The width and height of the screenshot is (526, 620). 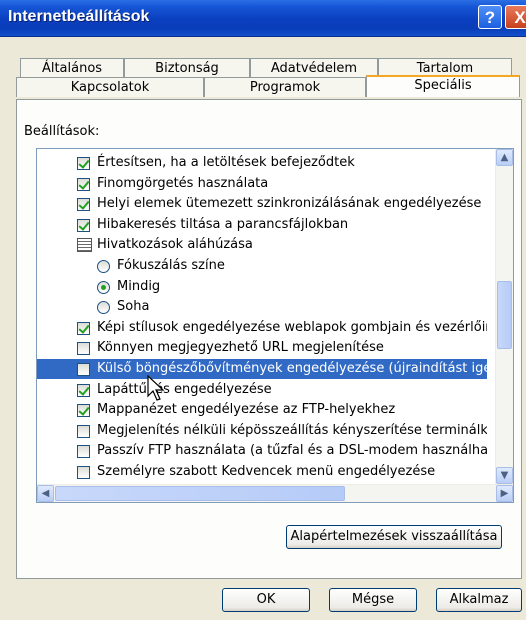 What do you see at coordinates (240, 348) in the screenshot?
I see `settings-item-label: Könnyen megjegyezhető URL megjelenítése` at bounding box center [240, 348].